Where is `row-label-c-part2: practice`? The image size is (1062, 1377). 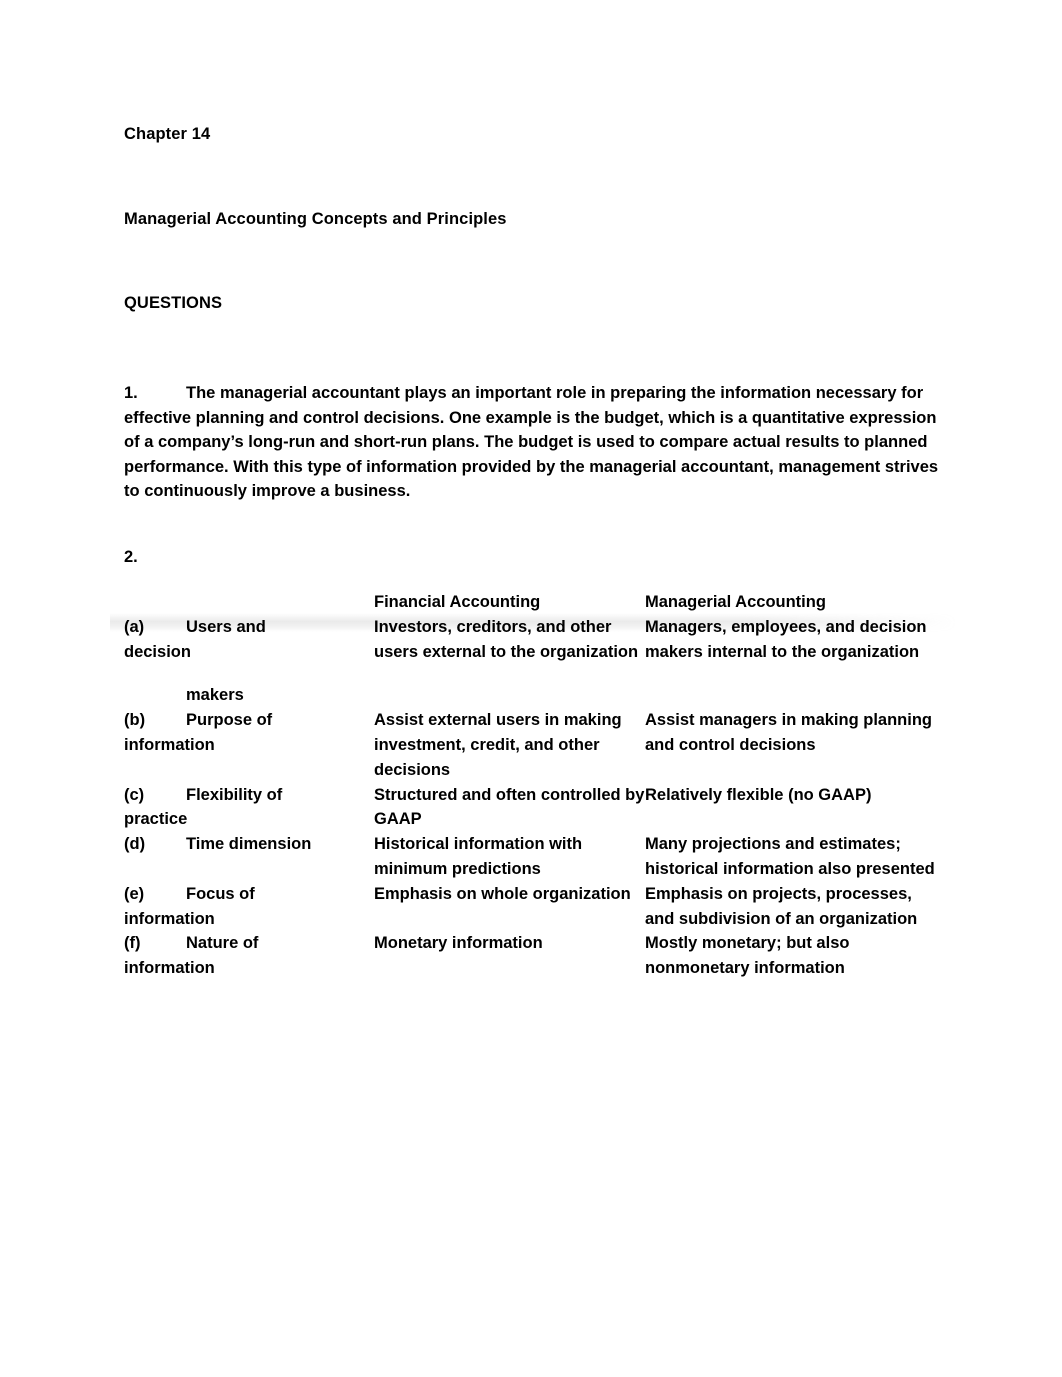
row-label-c-part2: practice is located at coordinates (156, 819).